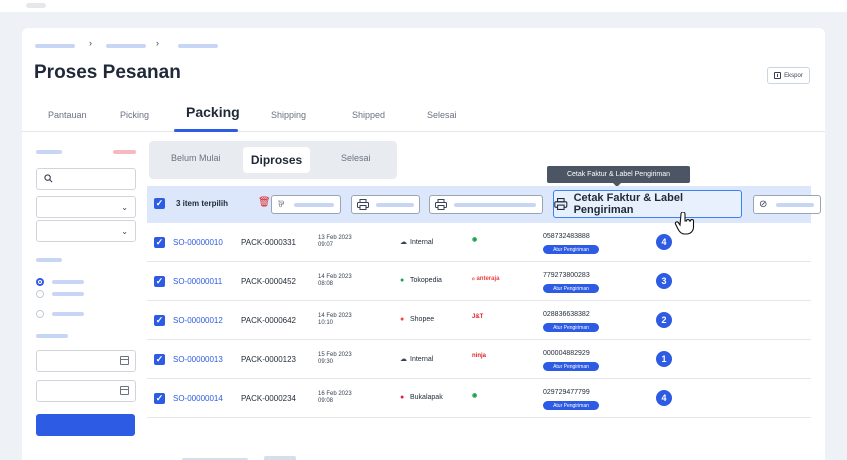  Describe the element at coordinates (566, 236) in the screenshot. I see `tracking-number: 058732483888` at that location.